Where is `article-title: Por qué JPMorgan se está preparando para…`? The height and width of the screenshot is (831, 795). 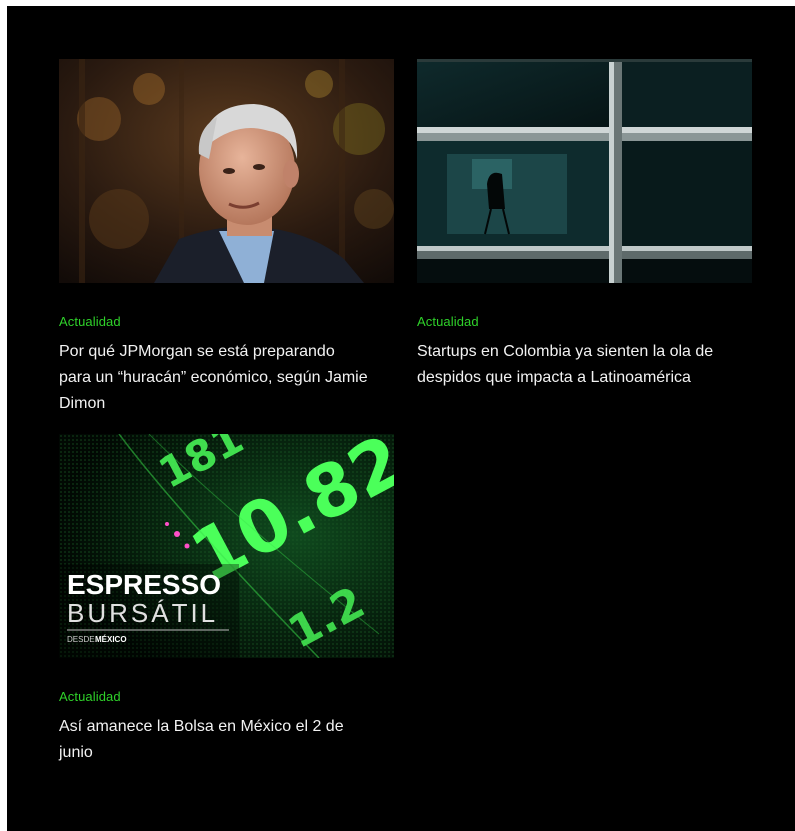
article-title: Por qué JPMorgan se está preparando para… is located at coordinates (214, 378).